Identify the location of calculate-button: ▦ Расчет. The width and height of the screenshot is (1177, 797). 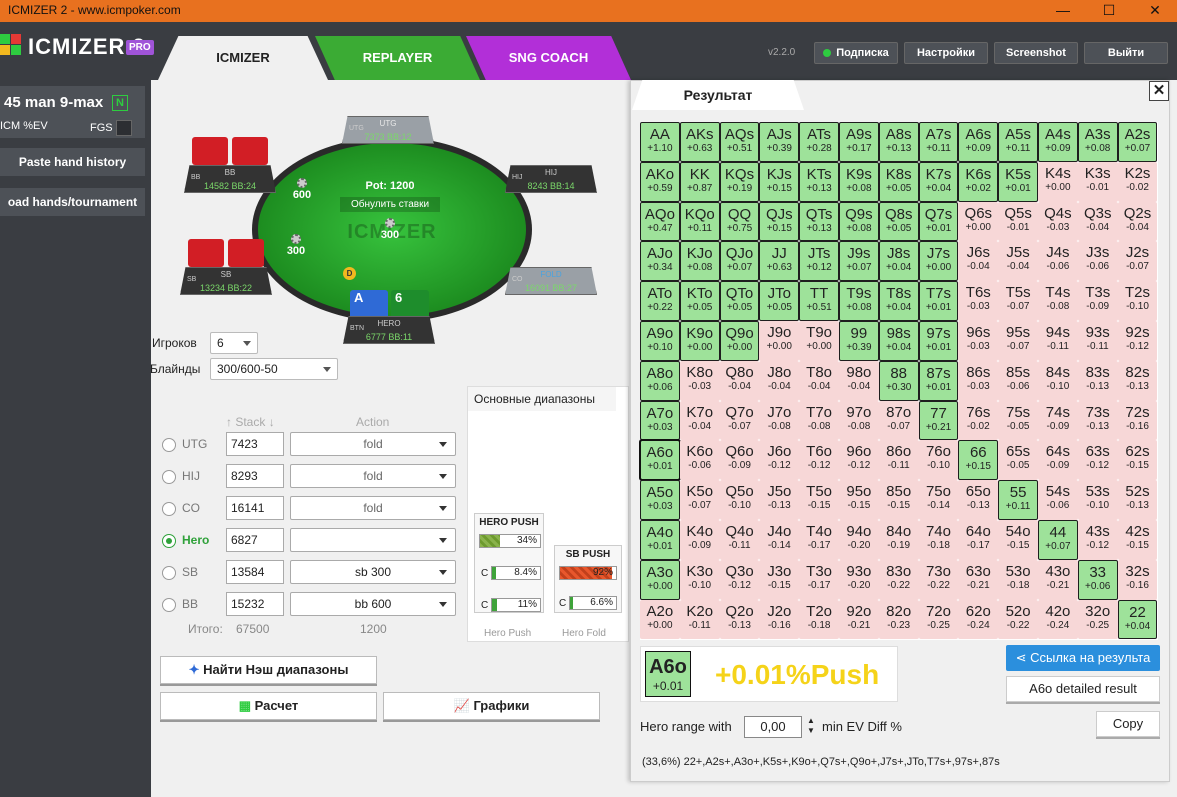
(268, 706).